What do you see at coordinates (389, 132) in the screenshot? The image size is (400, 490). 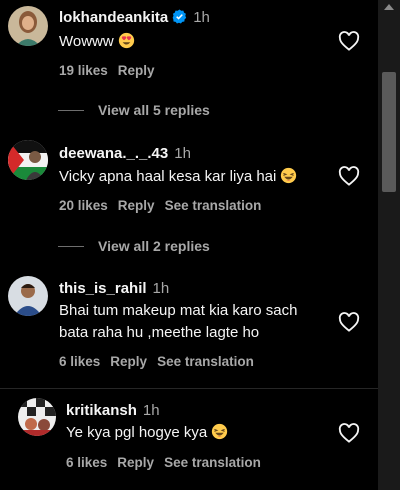 I see `scrollbar-thumb` at bounding box center [389, 132].